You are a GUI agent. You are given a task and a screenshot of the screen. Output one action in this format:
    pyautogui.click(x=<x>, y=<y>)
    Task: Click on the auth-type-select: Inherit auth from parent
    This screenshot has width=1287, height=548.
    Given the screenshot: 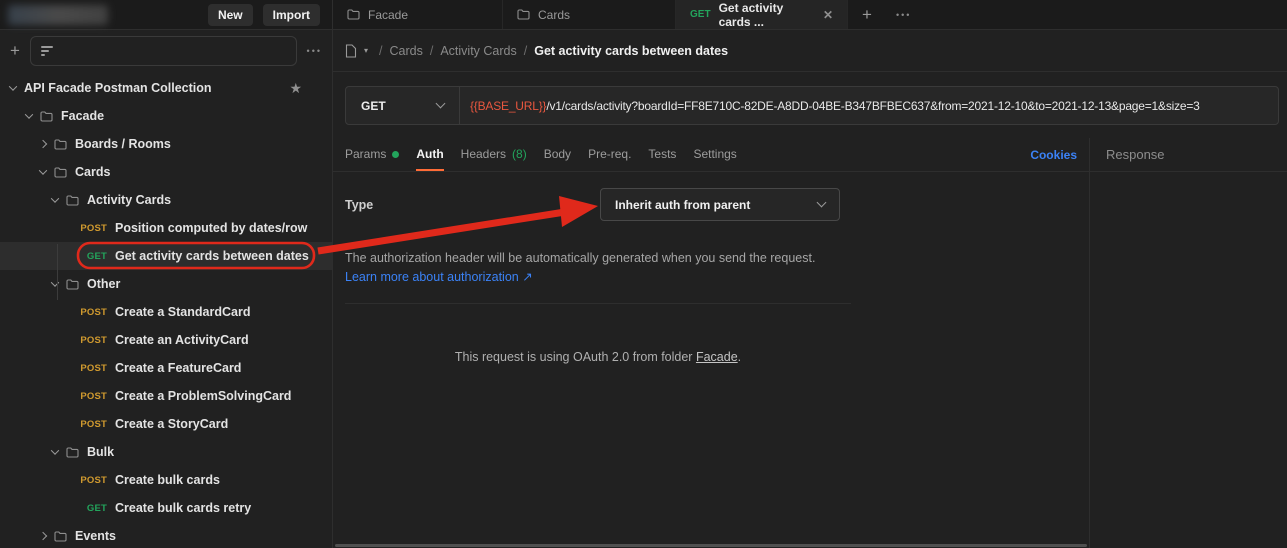 What is the action you would take?
    pyautogui.click(x=720, y=204)
    